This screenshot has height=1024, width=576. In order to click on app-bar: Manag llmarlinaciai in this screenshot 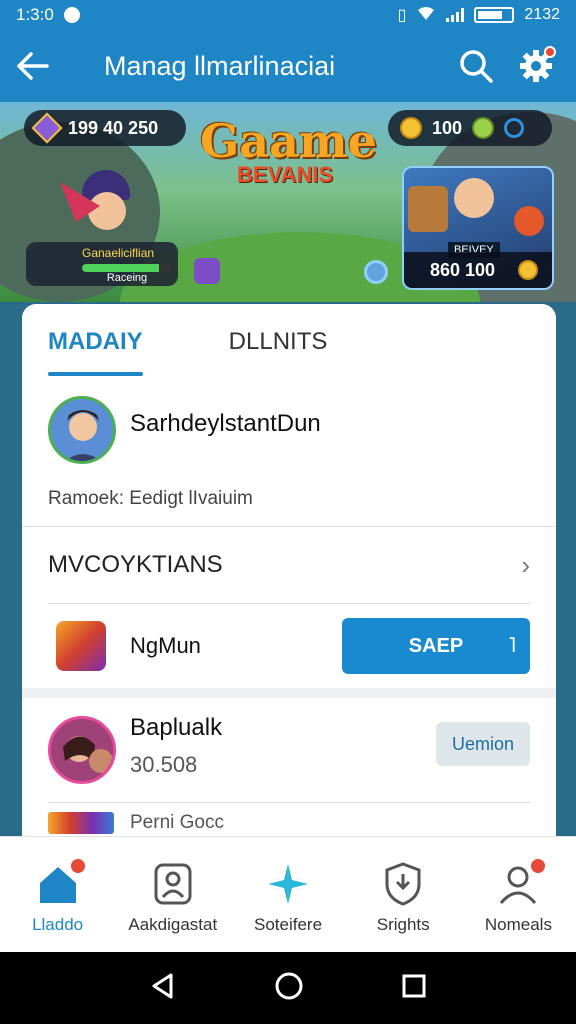, I will do `click(288, 66)`.